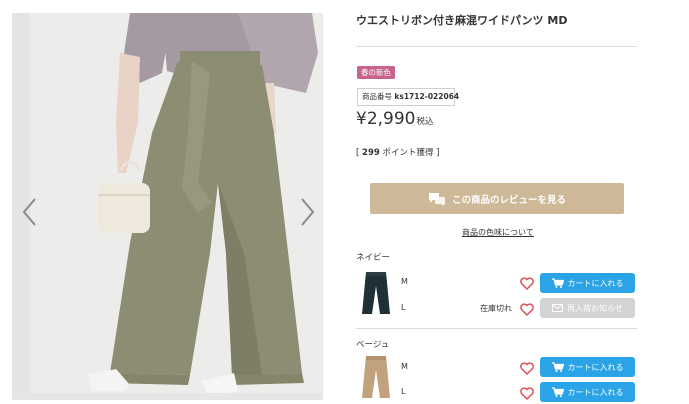 This screenshot has width=689, height=404. I want to click on restock-notify-label: 再入荷お知らせ, so click(595, 308).